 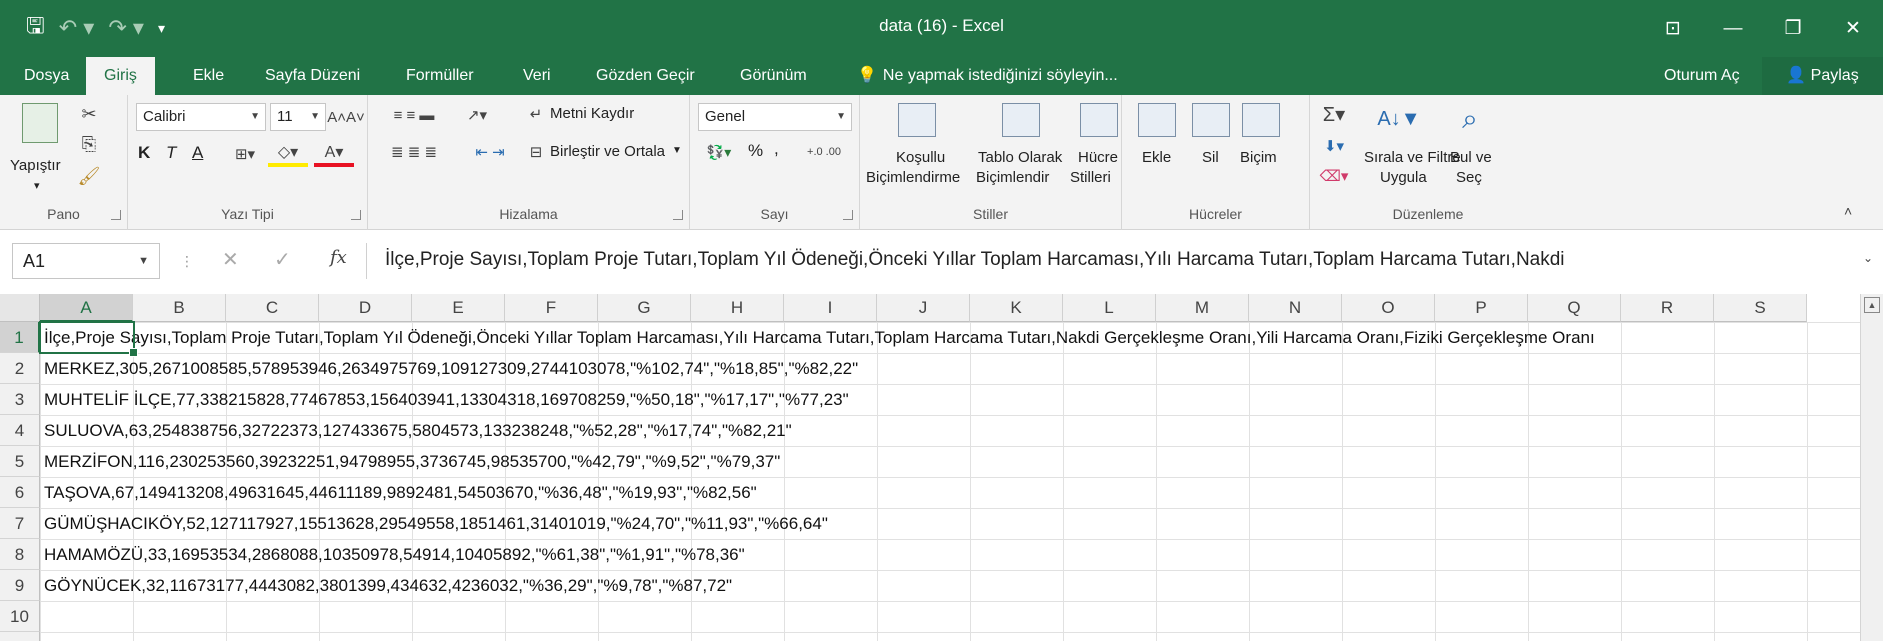 I want to click on fill-color-icon: ◇▾, so click(x=288, y=154).